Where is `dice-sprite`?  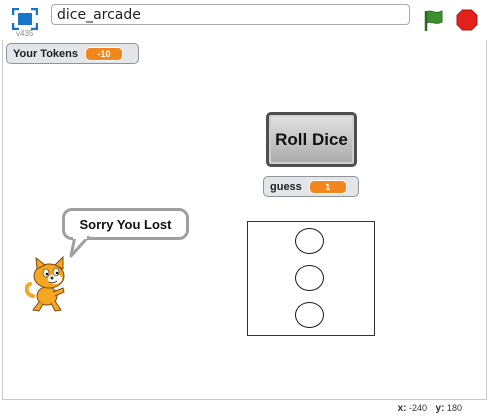 dice-sprite is located at coordinates (311, 278).